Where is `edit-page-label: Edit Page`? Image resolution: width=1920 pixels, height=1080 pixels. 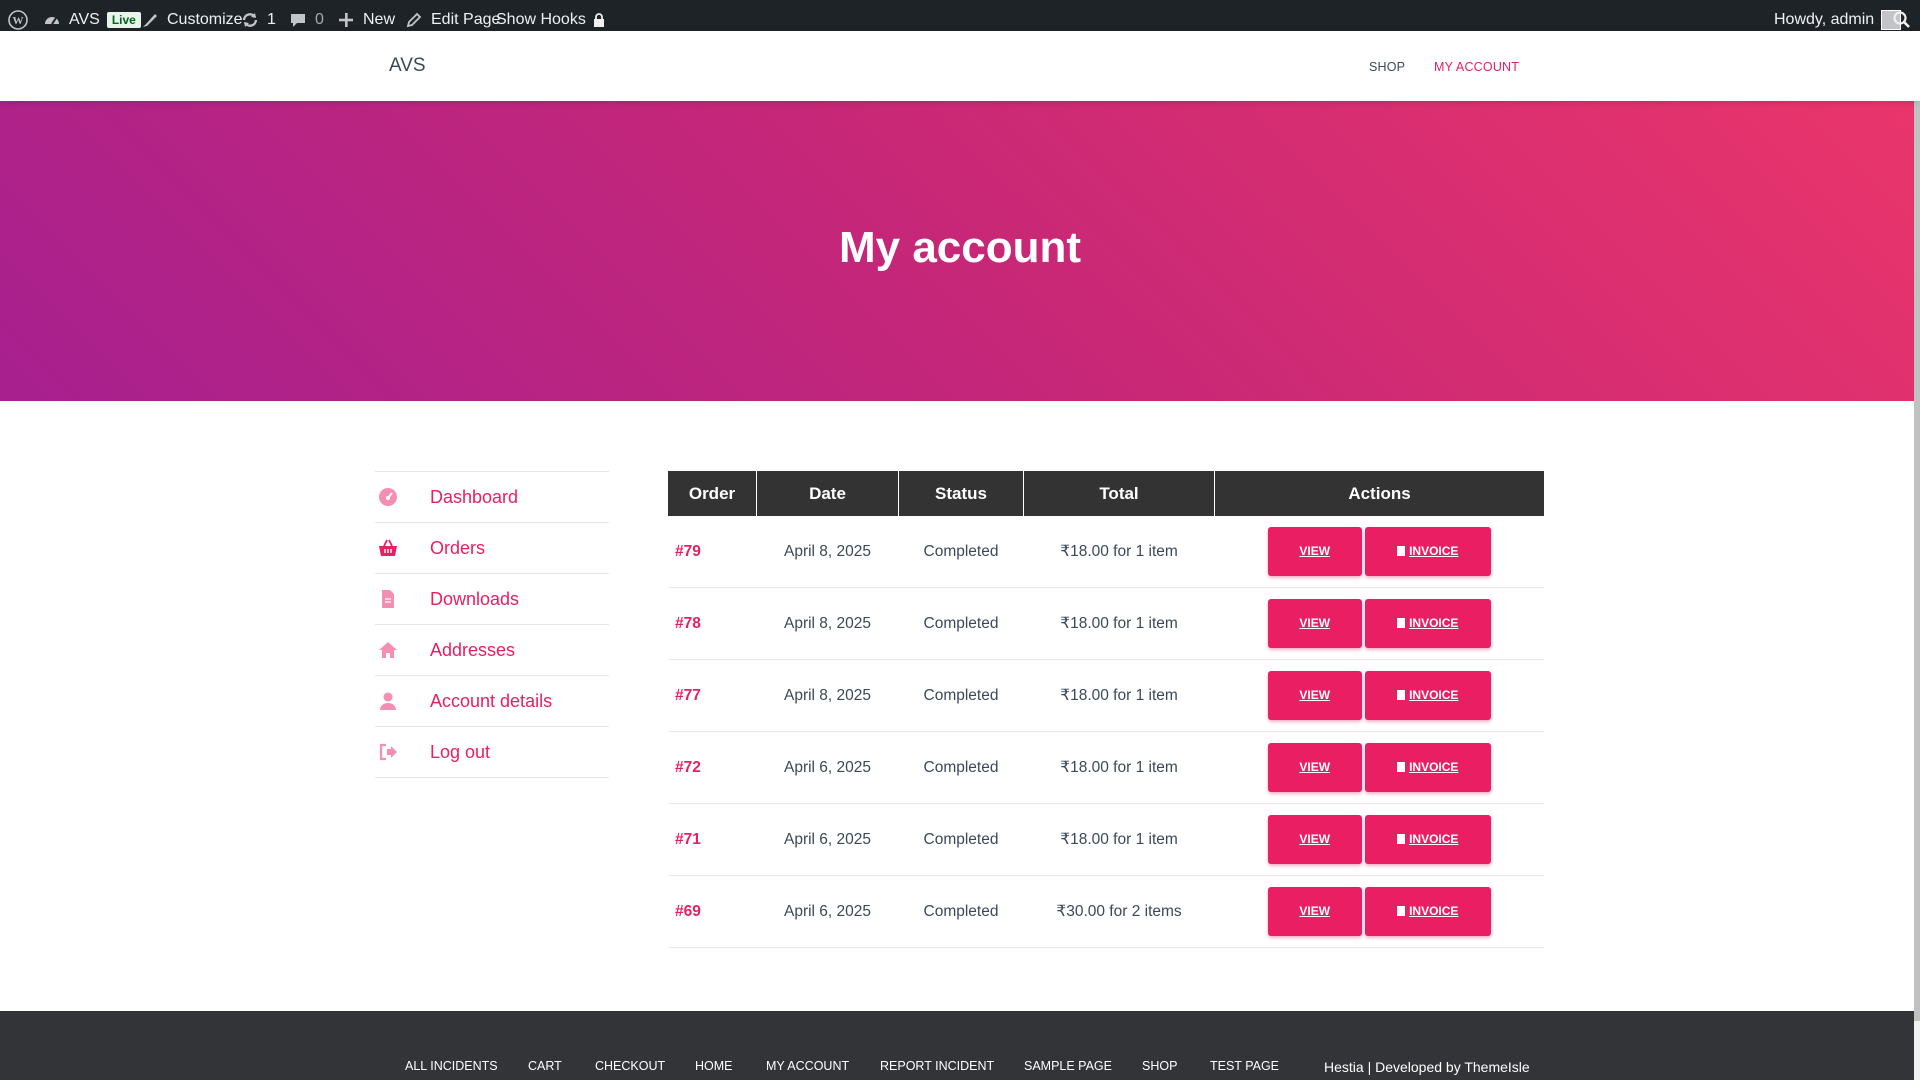 edit-page-label: Edit Page is located at coordinates (466, 19).